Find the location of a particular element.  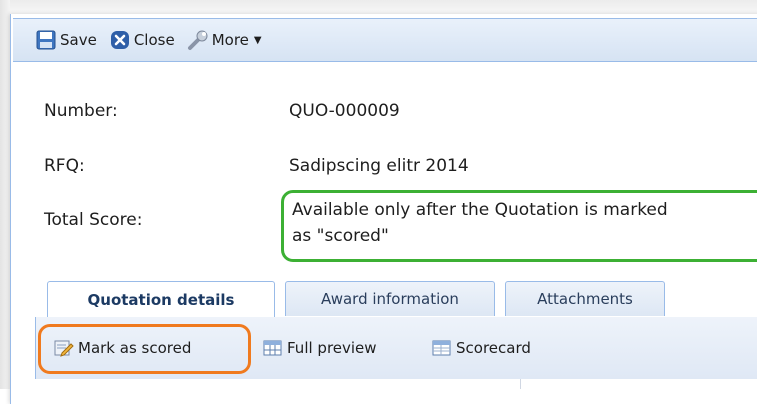

rfq-label: RFQ: is located at coordinates (64, 166).